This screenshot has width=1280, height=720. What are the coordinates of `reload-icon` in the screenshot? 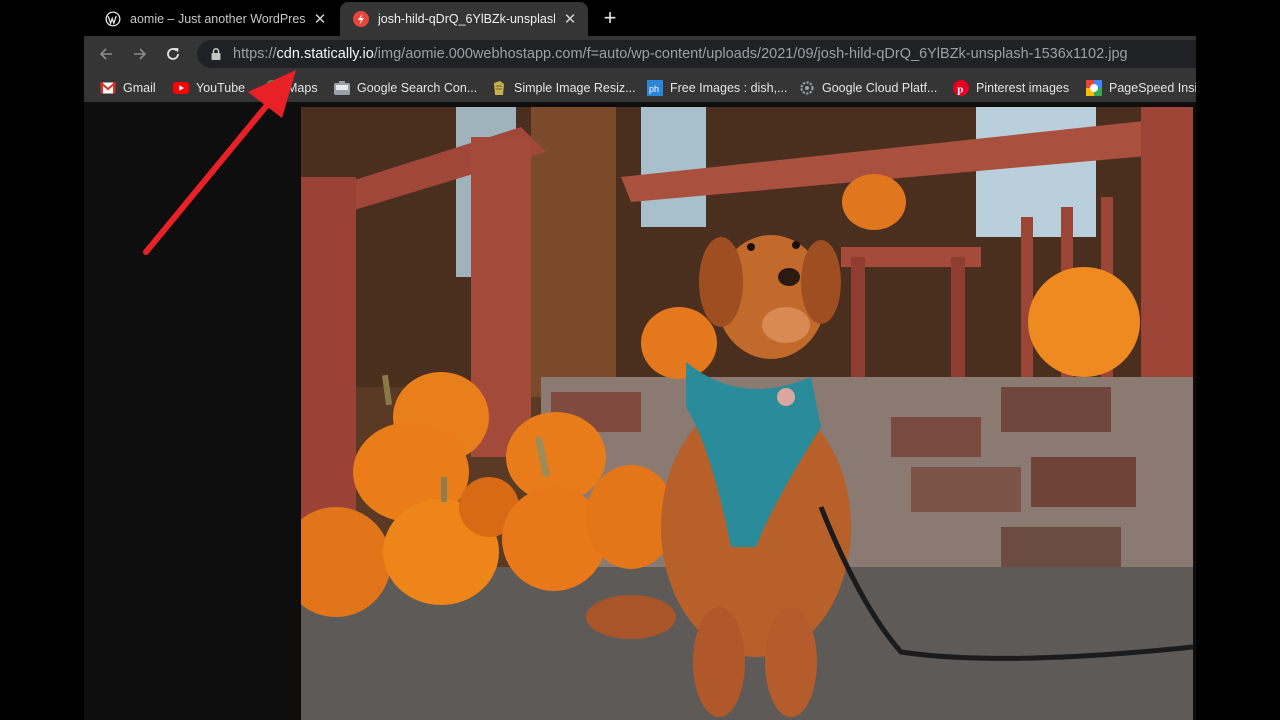 It's located at (173, 54).